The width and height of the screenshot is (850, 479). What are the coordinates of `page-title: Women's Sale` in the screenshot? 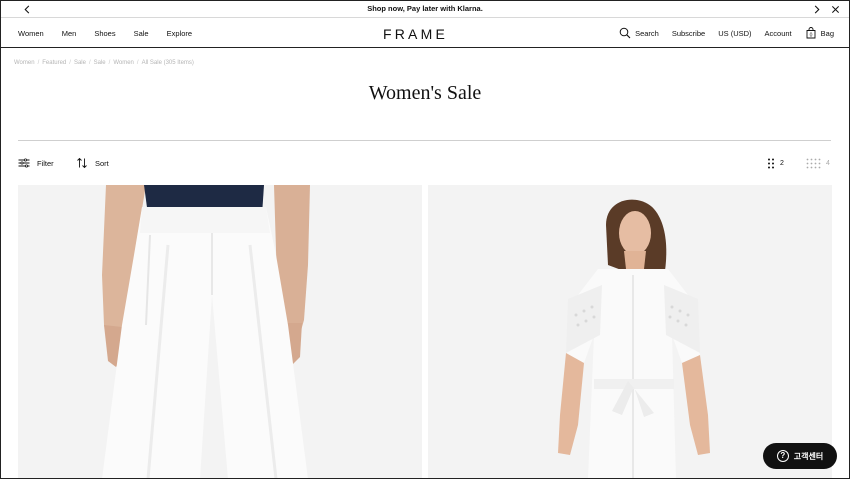 It's located at (425, 93).